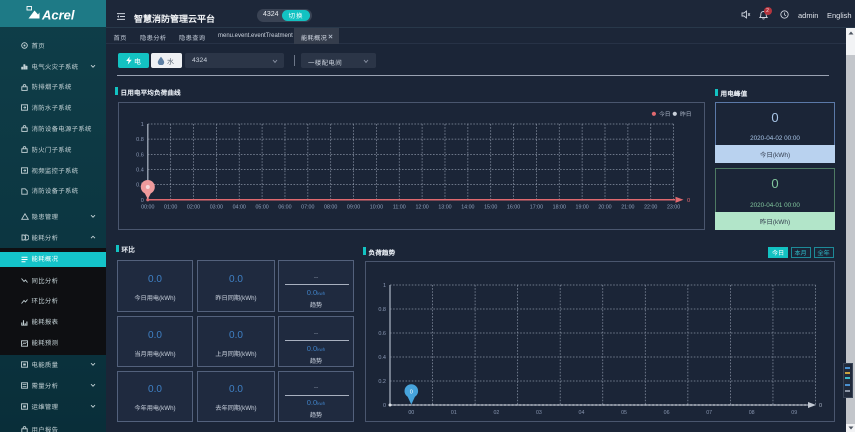  I want to click on svg-text: 05:00, so click(261, 208).